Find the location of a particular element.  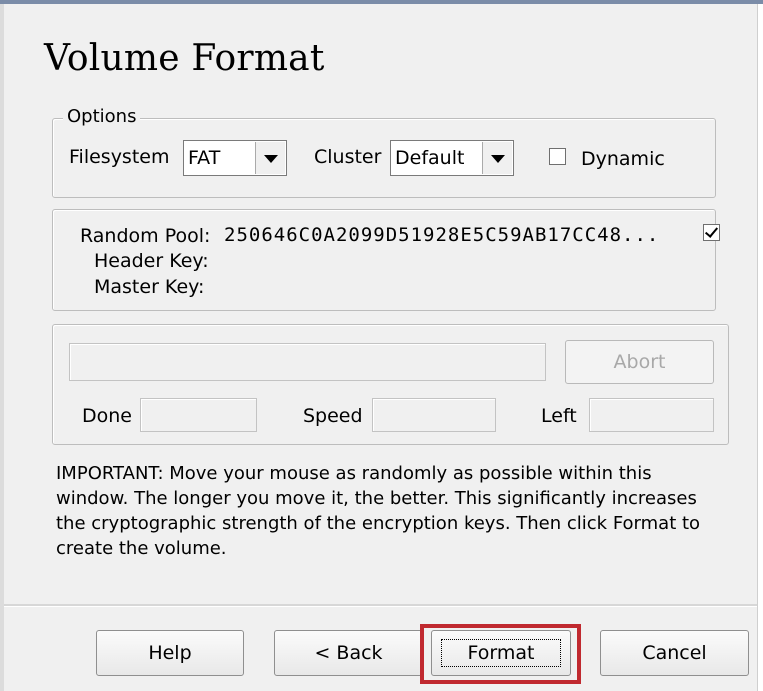

random-pool-label: Random Pool: is located at coordinates (145, 236).